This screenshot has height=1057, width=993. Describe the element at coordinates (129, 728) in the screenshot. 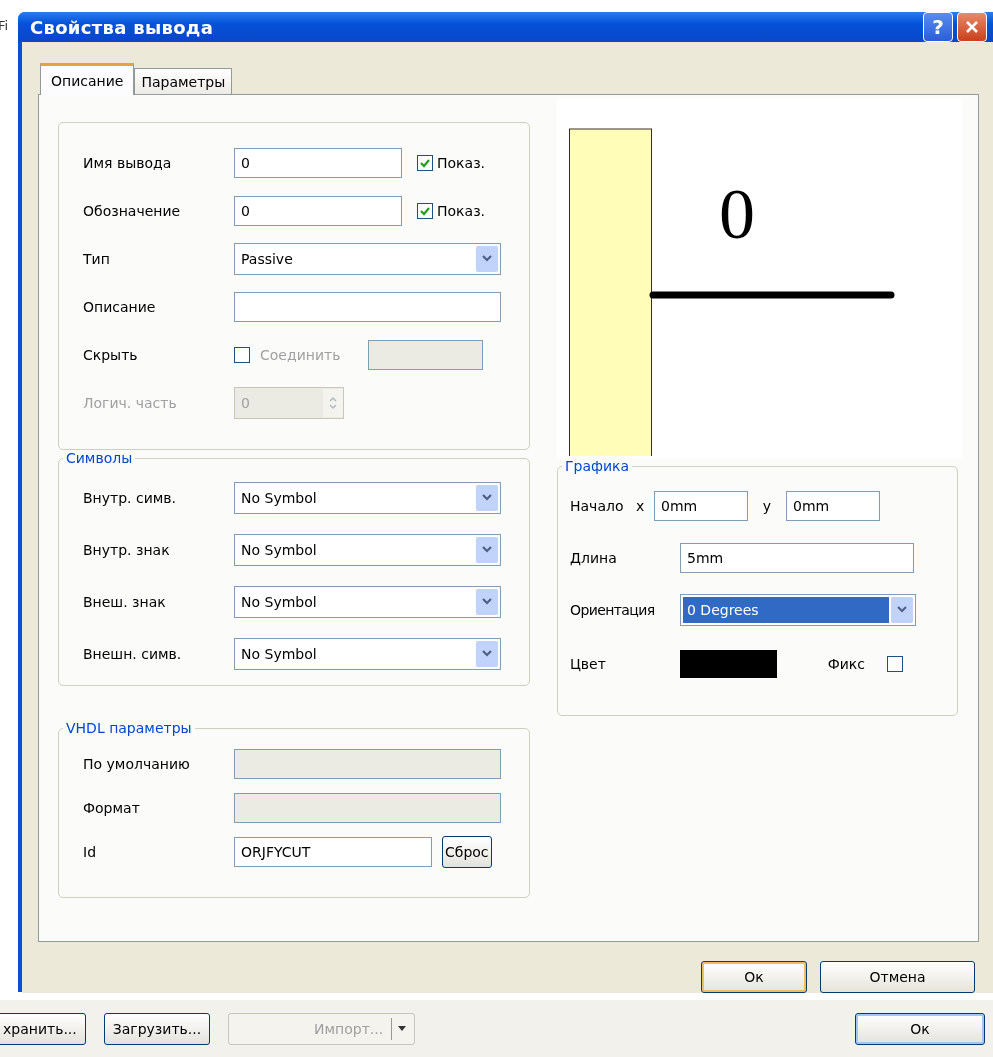

I see `group-title: VHDL параметры` at that location.